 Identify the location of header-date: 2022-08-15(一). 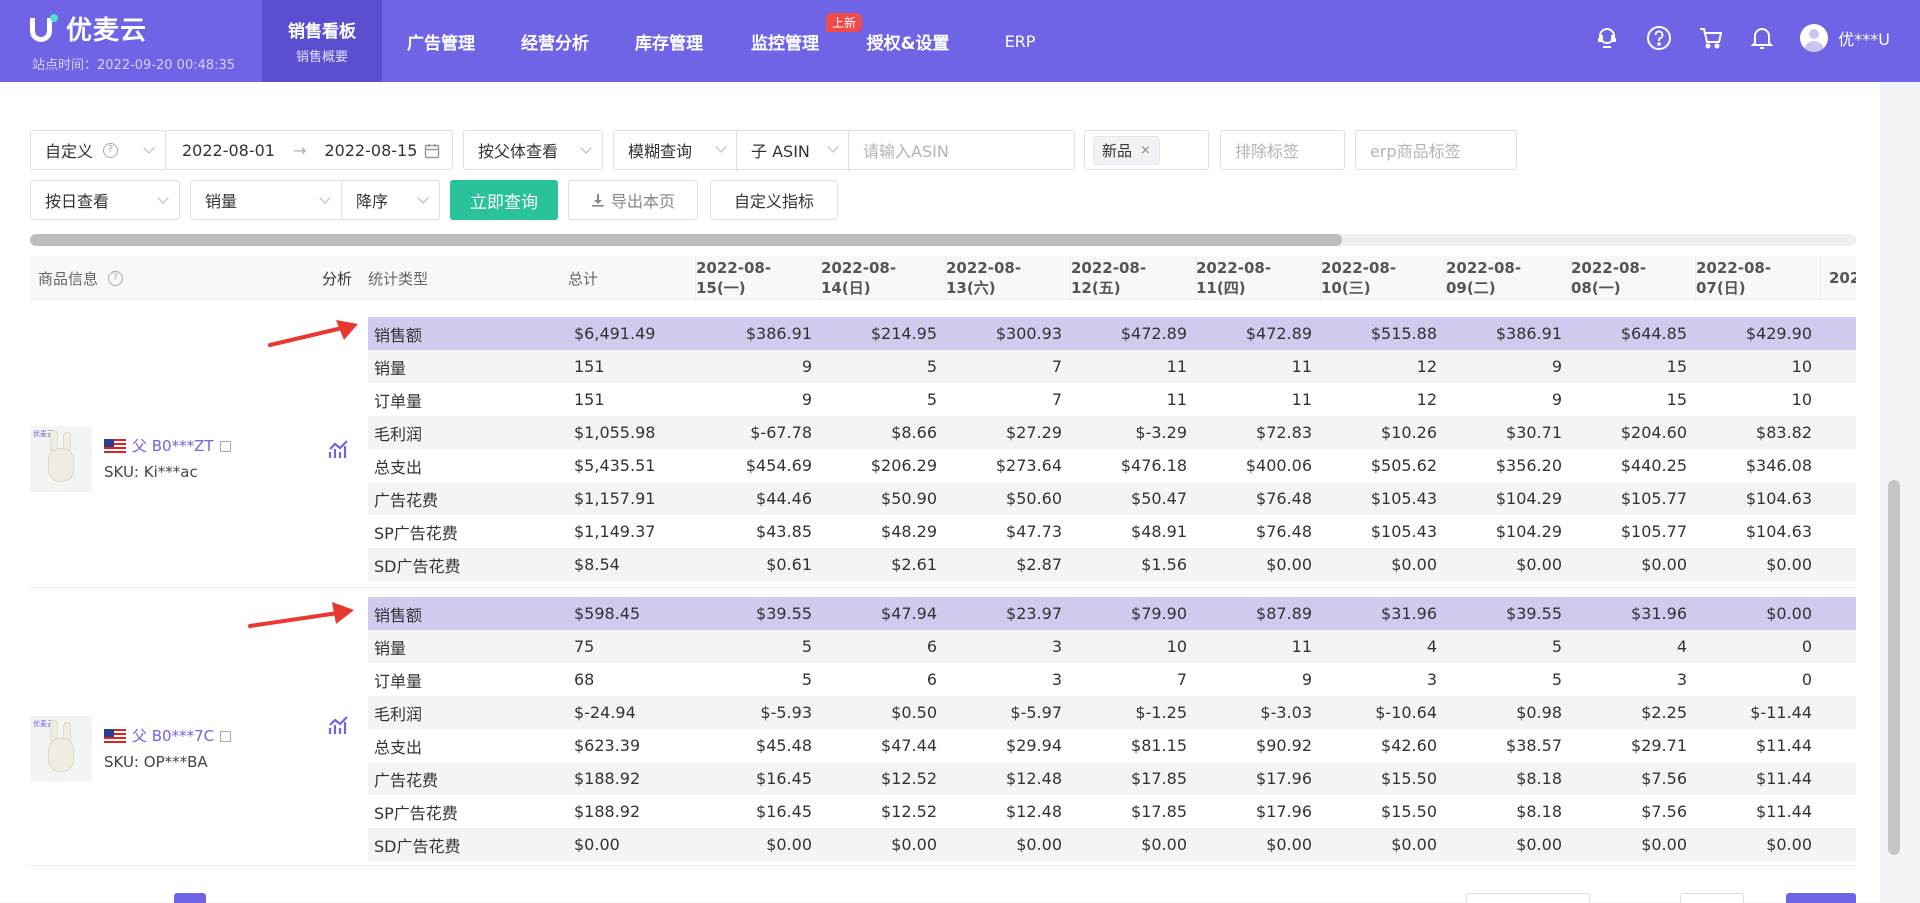
(757, 278).